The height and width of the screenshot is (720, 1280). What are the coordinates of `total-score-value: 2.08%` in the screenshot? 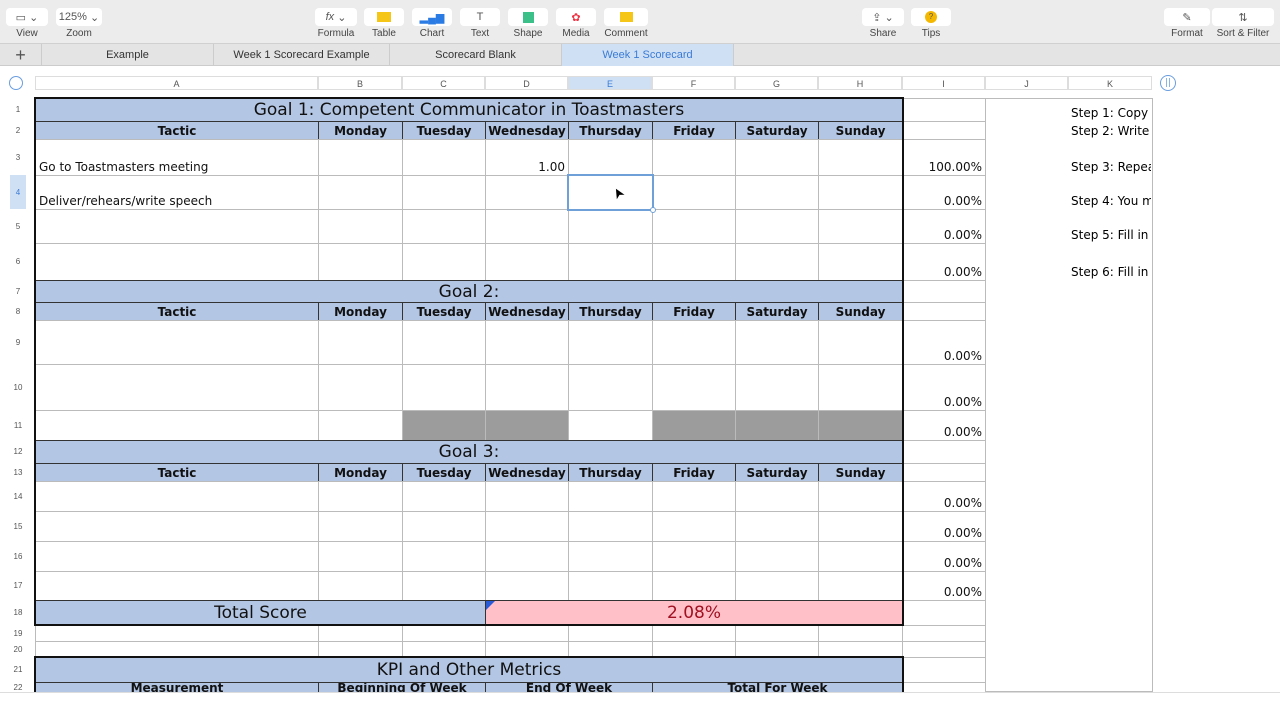 It's located at (694, 613).